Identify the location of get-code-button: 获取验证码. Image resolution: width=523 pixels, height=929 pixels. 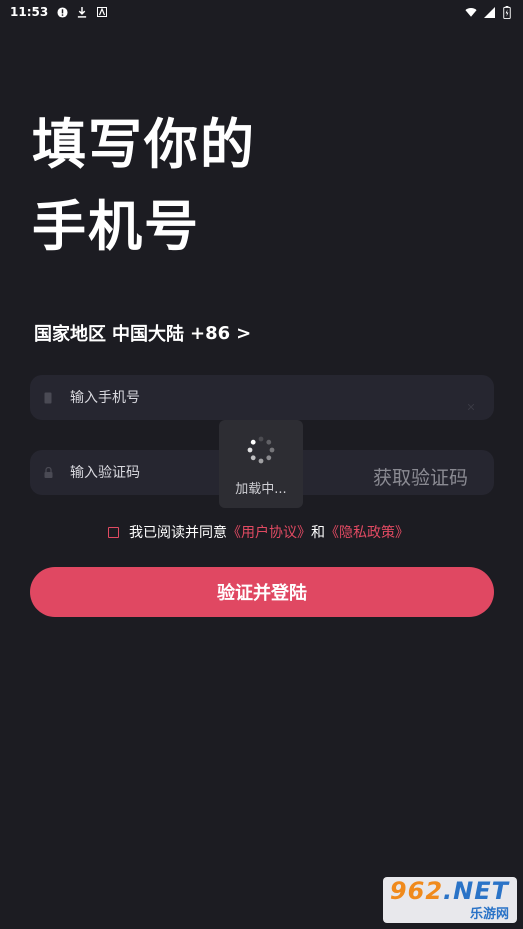
(420, 476).